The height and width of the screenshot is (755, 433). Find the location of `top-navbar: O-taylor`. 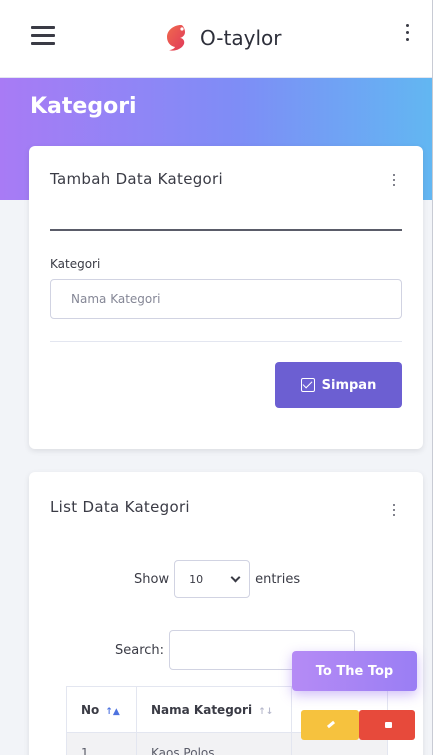

top-navbar: O-taylor is located at coordinates (216, 39).